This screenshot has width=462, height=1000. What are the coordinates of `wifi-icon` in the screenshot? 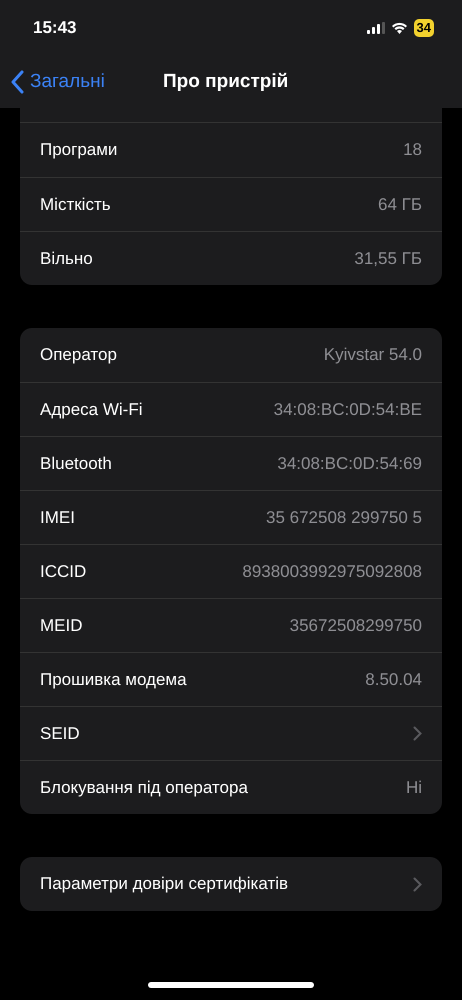 It's located at (399, 28).